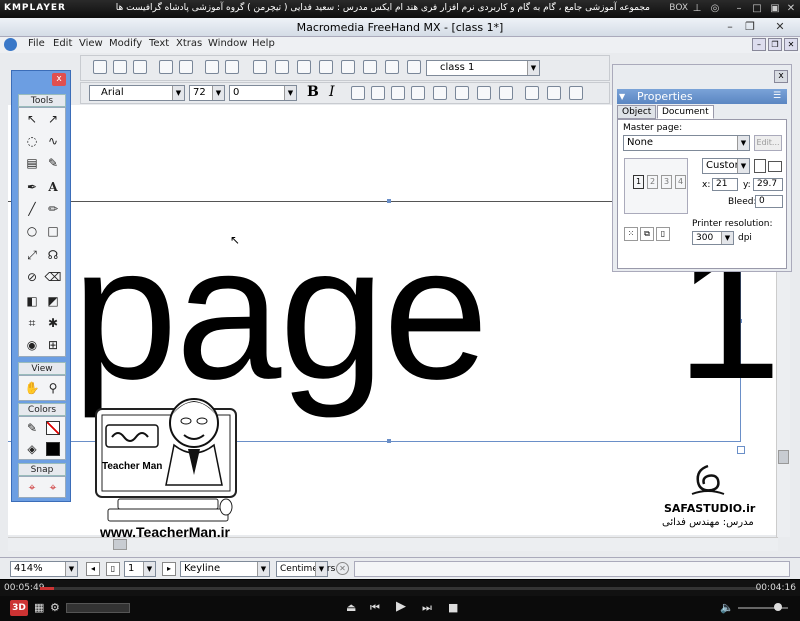 The height and width of the screenshot is (621, 800). I want to click on player-close-icon: ✕, so click(791, 9).